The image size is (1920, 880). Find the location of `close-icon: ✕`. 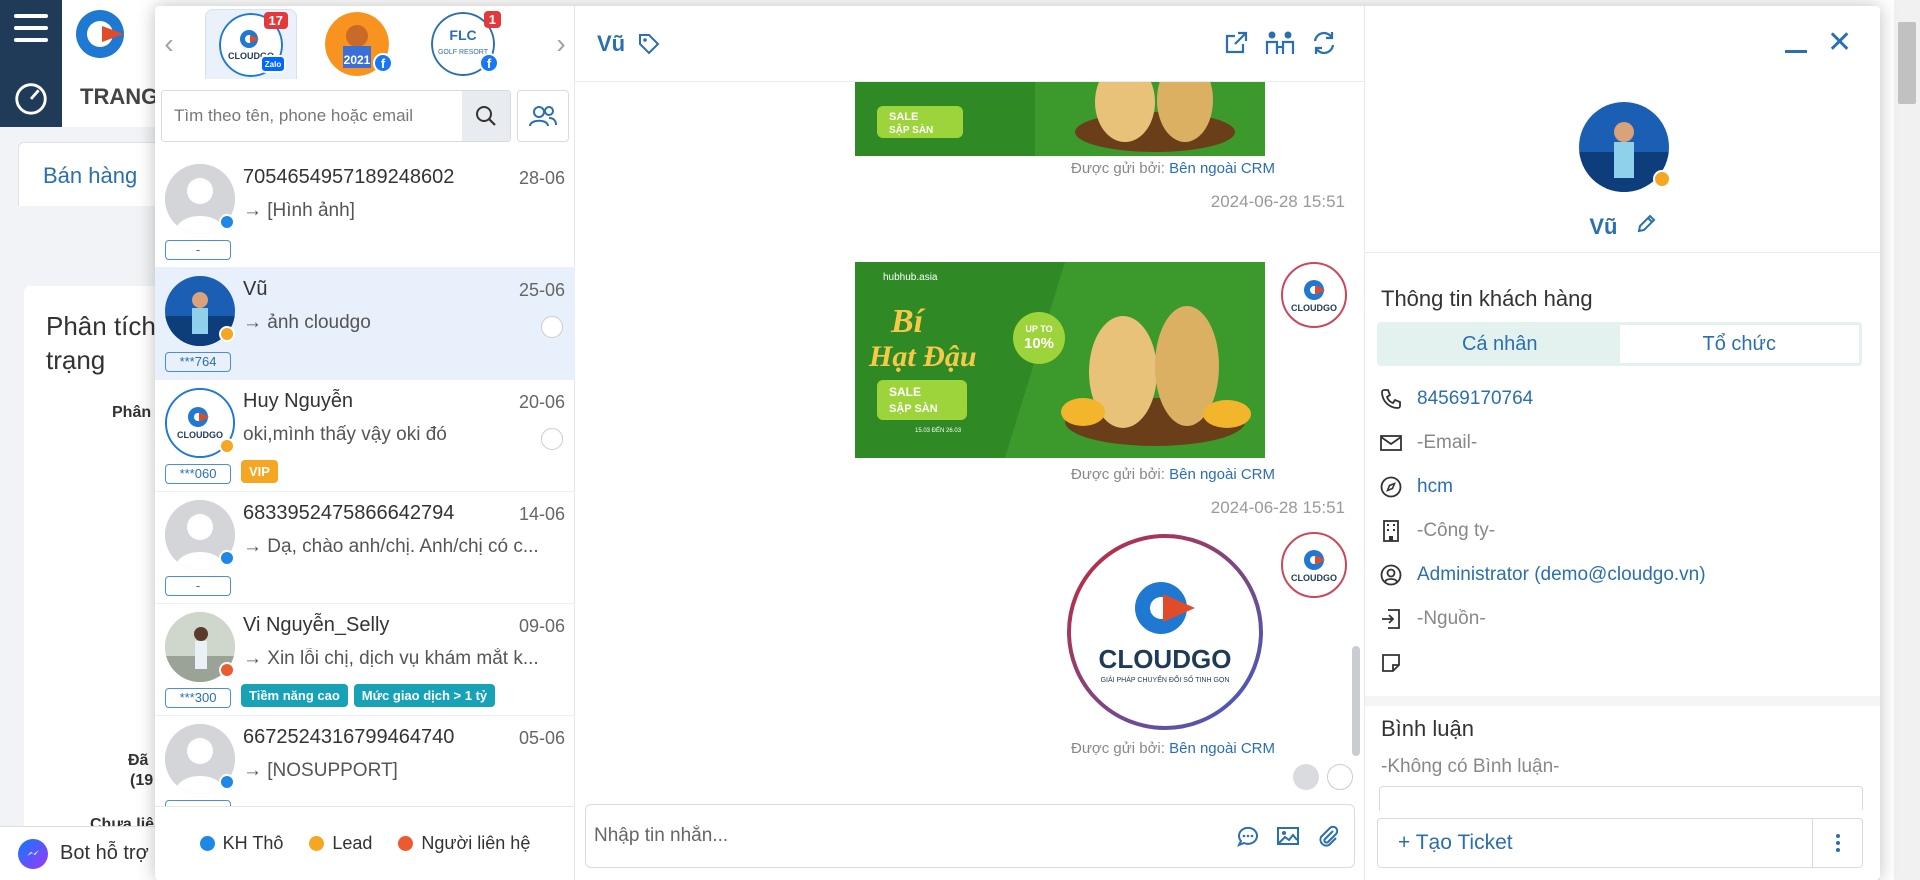

close-icon: ✕ is located at coordinates (1839, 43).